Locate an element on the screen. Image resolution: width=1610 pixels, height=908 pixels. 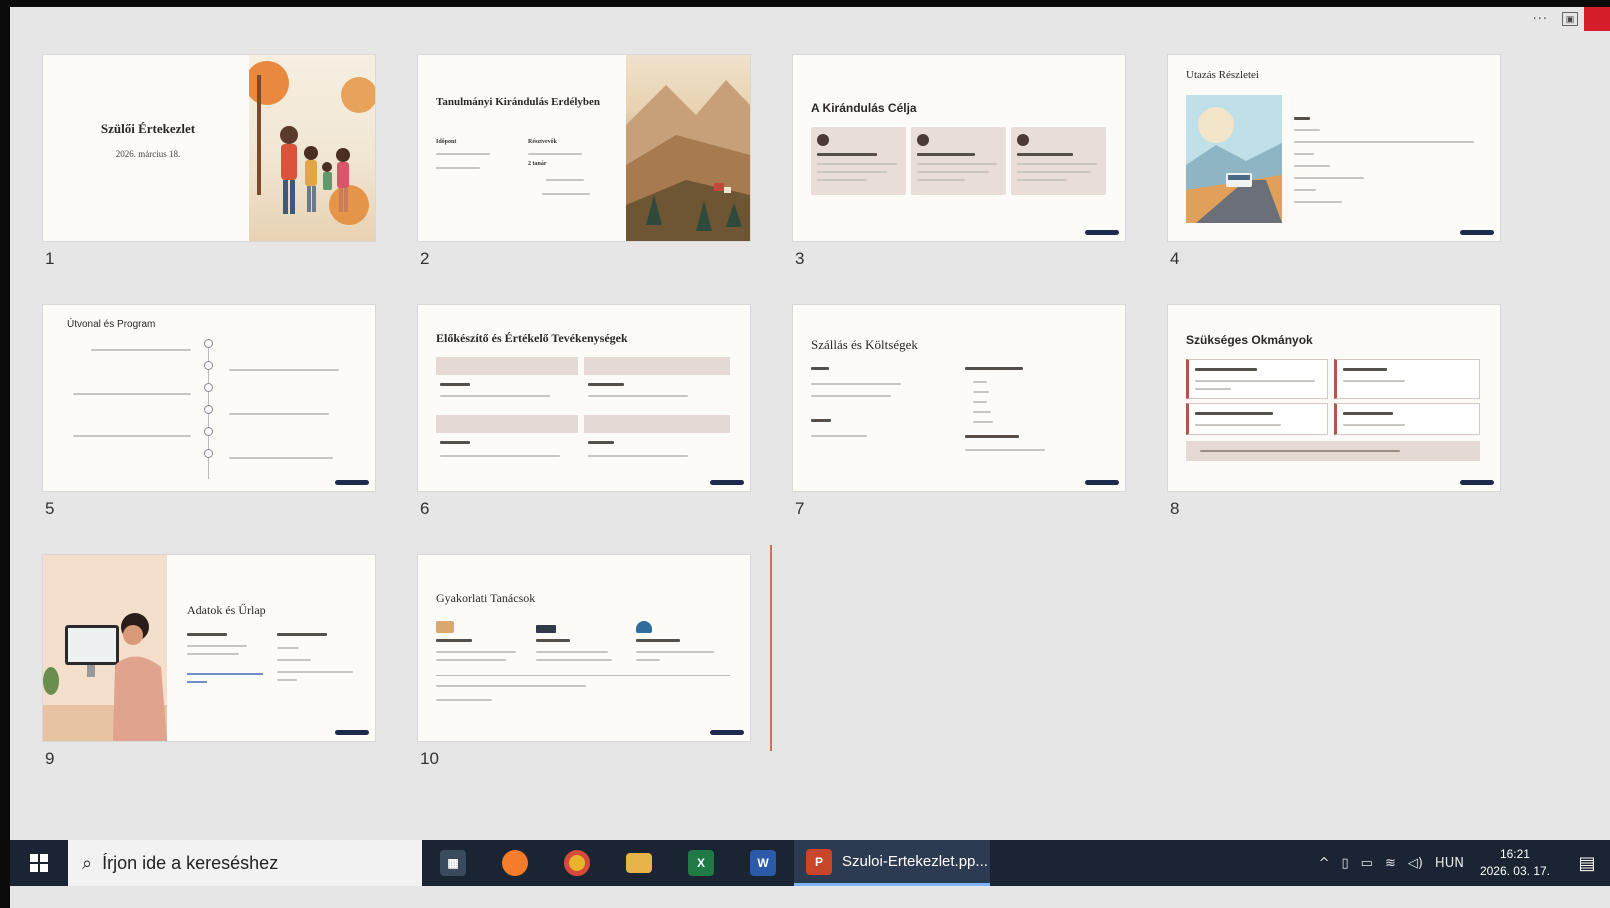
notification-icon: ▤ is located at coordinates (1587, 863).